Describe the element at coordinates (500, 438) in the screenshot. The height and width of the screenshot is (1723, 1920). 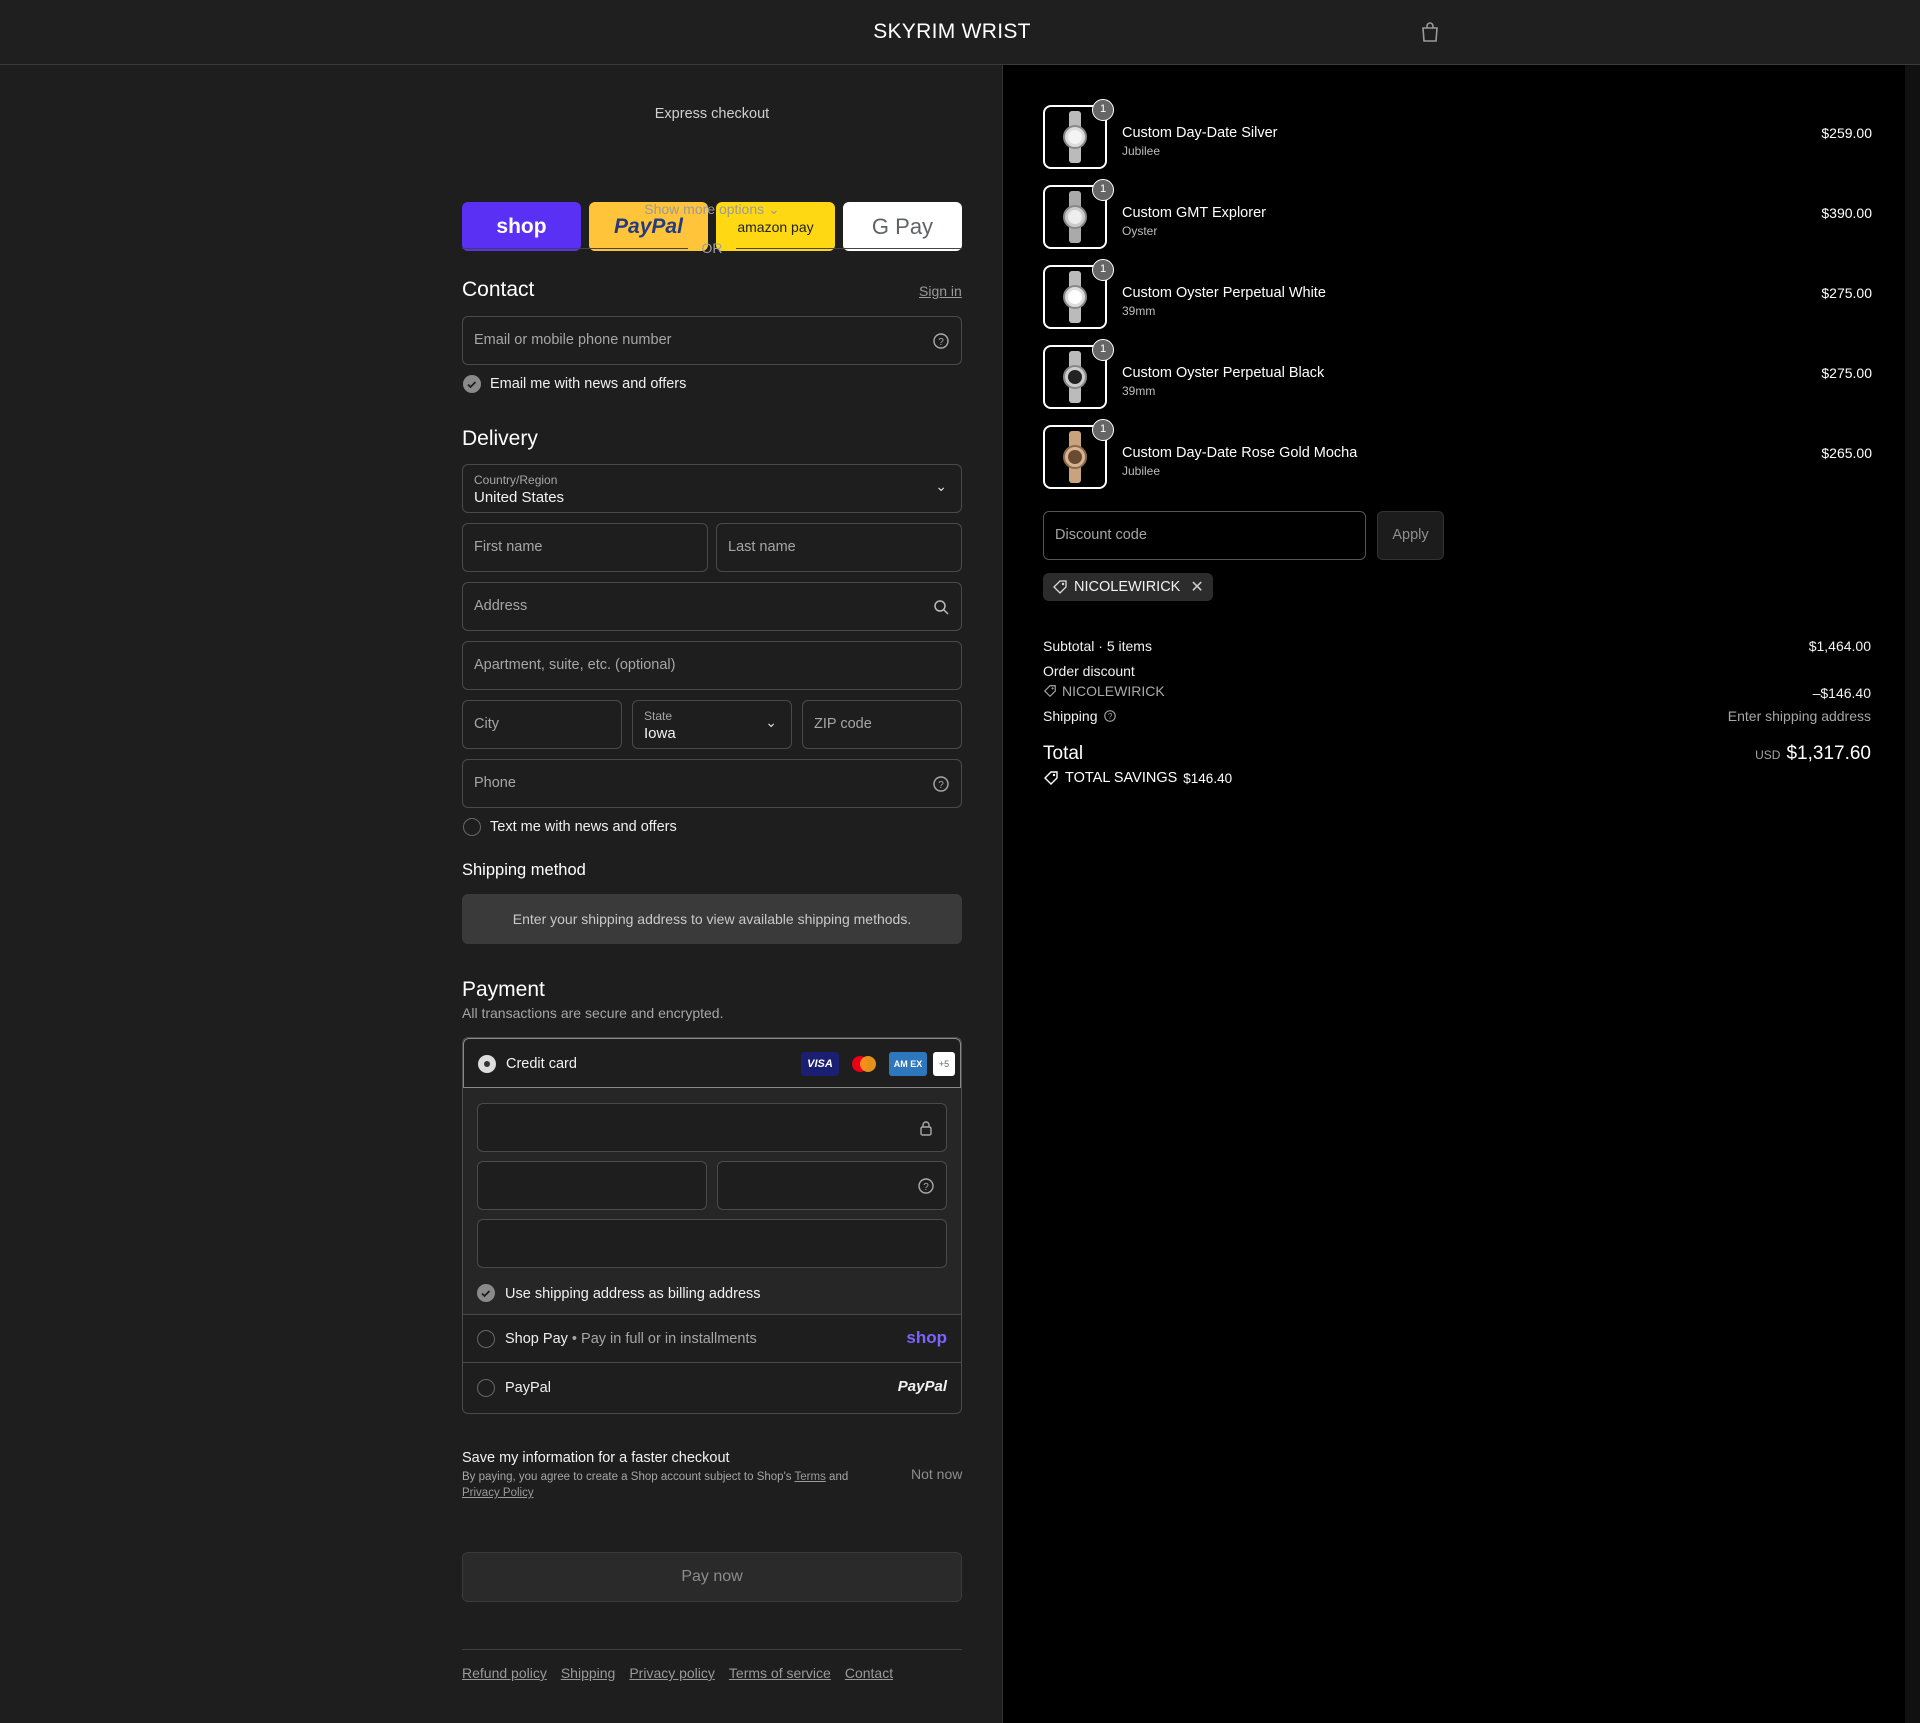
I see `delivery-heading: Delivery` at that location.